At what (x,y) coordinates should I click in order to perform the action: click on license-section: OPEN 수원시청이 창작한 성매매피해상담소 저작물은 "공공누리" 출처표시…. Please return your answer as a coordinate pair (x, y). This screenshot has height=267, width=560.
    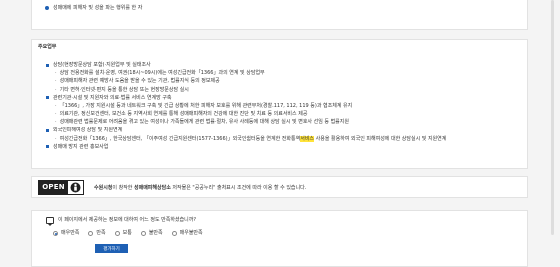
    Looking at the image, I should click on (279, 187).